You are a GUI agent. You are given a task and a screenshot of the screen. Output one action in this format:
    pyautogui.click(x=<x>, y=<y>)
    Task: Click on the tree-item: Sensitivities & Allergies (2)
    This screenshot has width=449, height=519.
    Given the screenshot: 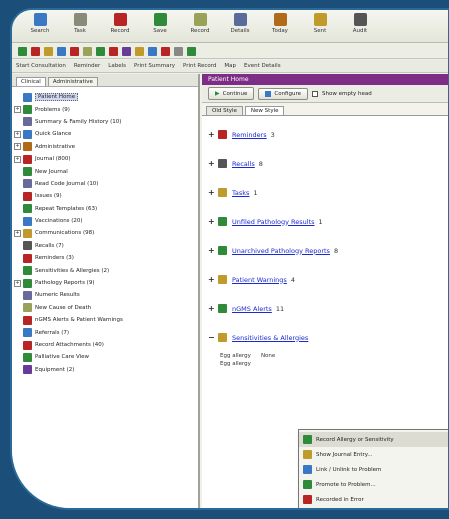 What is the action you would take?
    pyautogui.click(x=106, y=270)
    